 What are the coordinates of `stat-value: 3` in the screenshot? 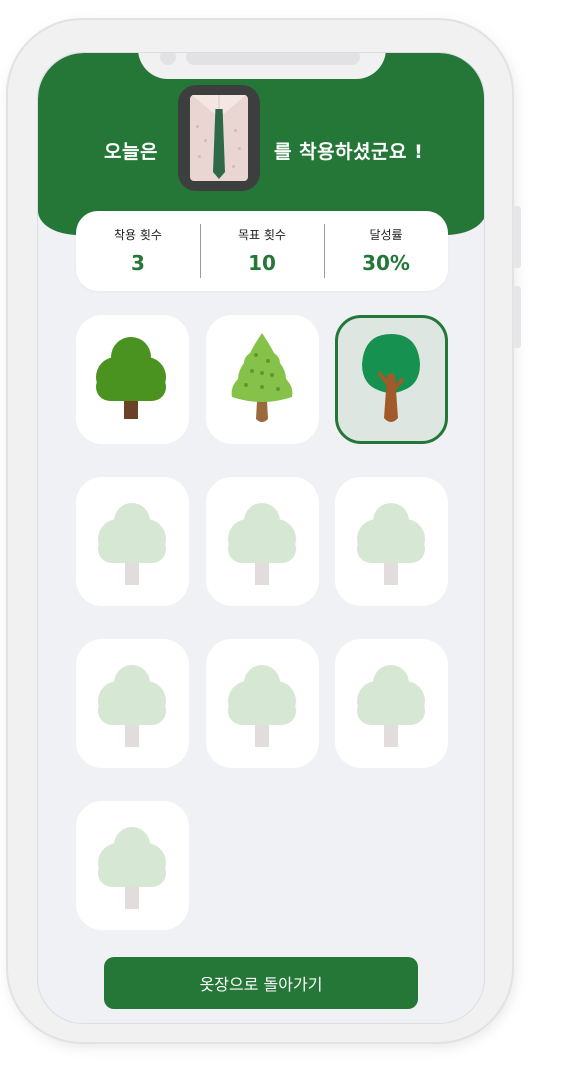 It's located at (138, 263).